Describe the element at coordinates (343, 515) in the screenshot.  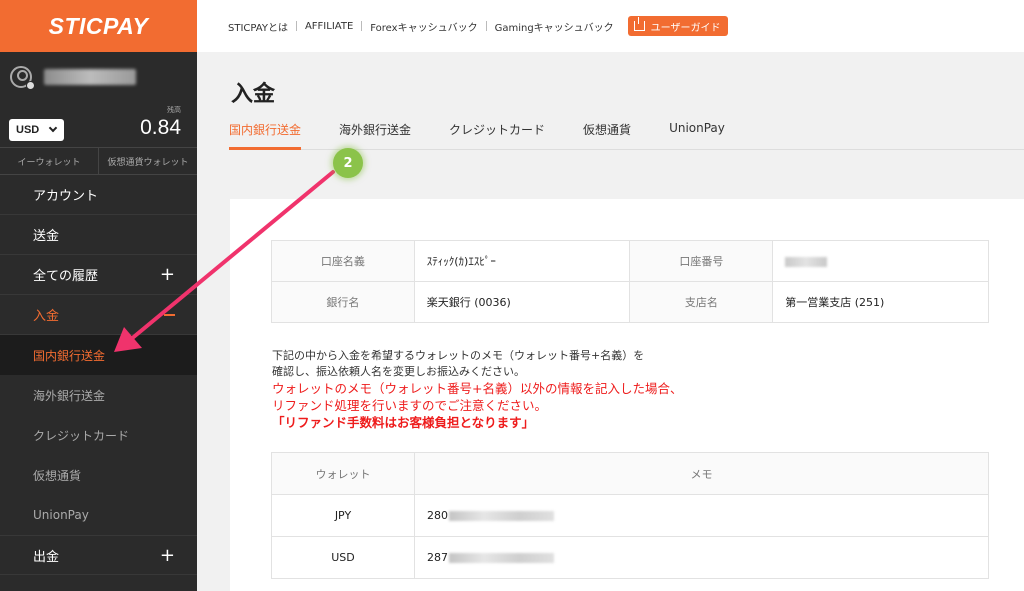
I see `wallet-currency: JPY` at that location.